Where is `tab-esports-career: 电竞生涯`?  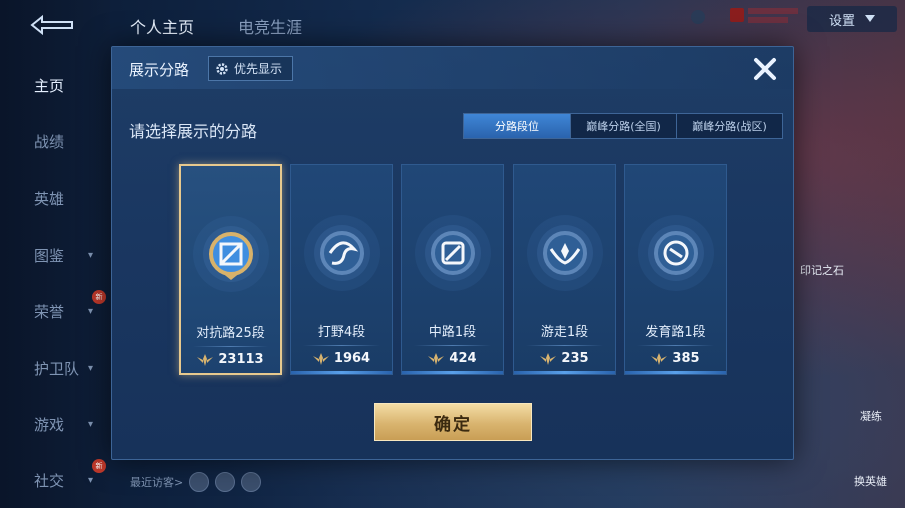
tab-esports-career: 电竞生涯 is located at coordinates (270, 26).